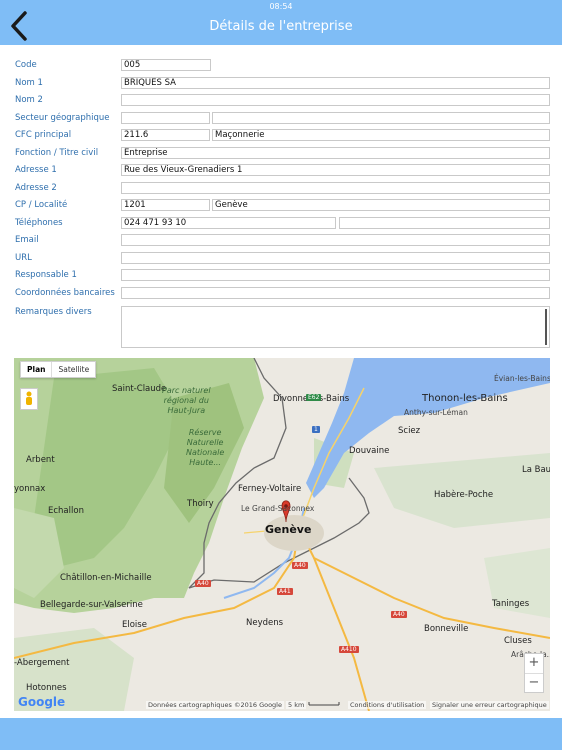 The width and height of the screenshot is (562, 750). I want to click on navigation-bar: 08:54 Détails de l'entreprise, so click(281, 22).